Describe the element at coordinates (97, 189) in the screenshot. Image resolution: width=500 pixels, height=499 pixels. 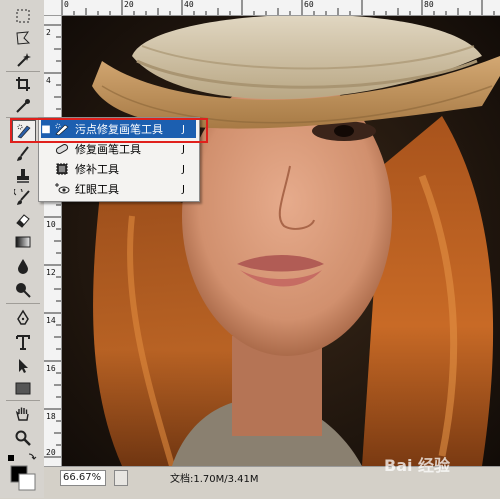
I see `menu-item-label: 红眼工具` at that location.